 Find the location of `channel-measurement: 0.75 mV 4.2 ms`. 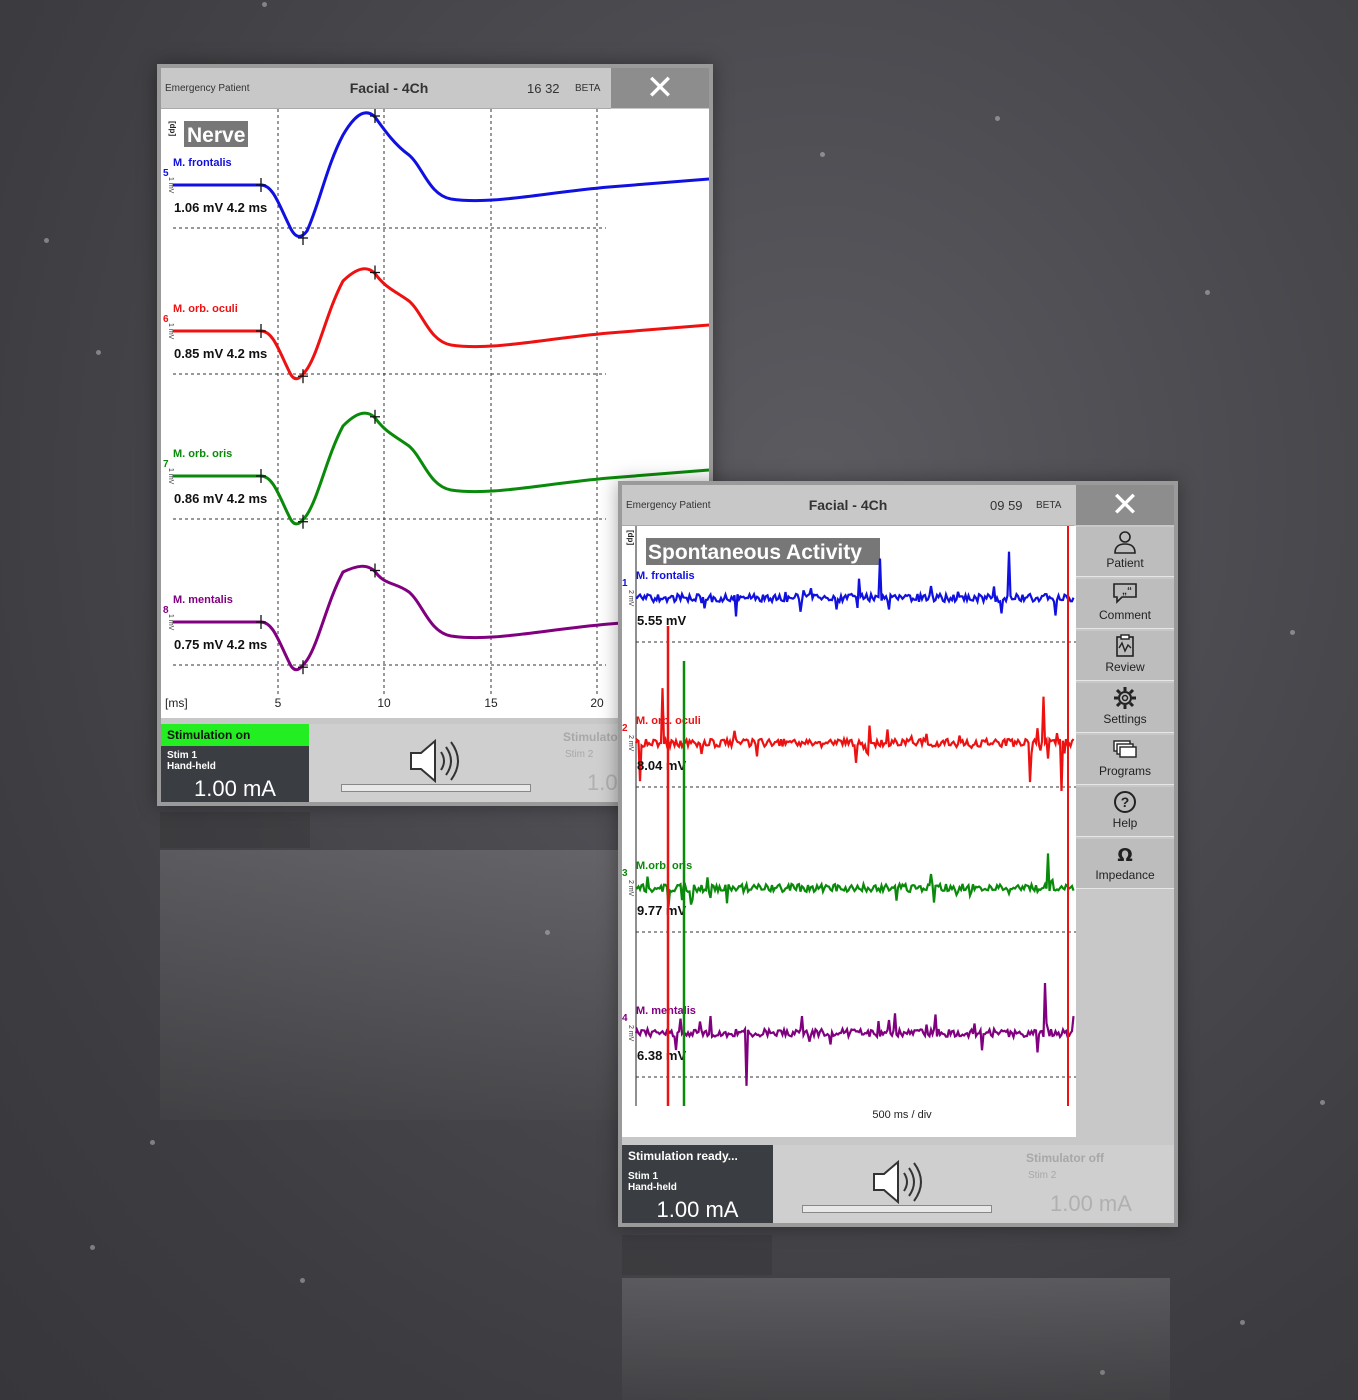

channel-measurement: 0.75 mV 4.2 ms is located at coordinates (220, 644).